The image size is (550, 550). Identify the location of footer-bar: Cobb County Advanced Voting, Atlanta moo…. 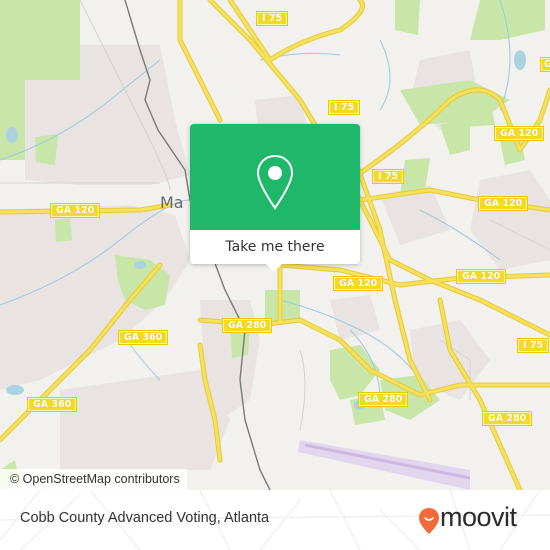
(275, 520).